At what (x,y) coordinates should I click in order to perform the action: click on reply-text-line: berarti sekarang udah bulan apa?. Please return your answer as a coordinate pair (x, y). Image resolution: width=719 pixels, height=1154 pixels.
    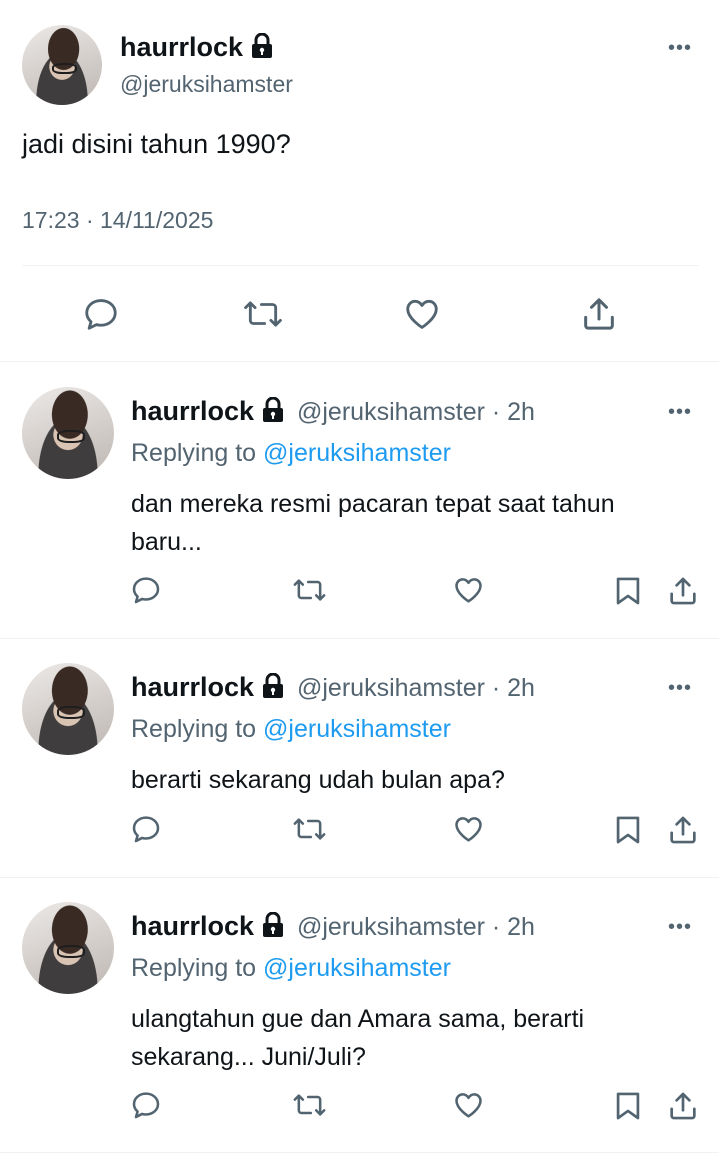
    Looking at the image, I should click on (318, 780).